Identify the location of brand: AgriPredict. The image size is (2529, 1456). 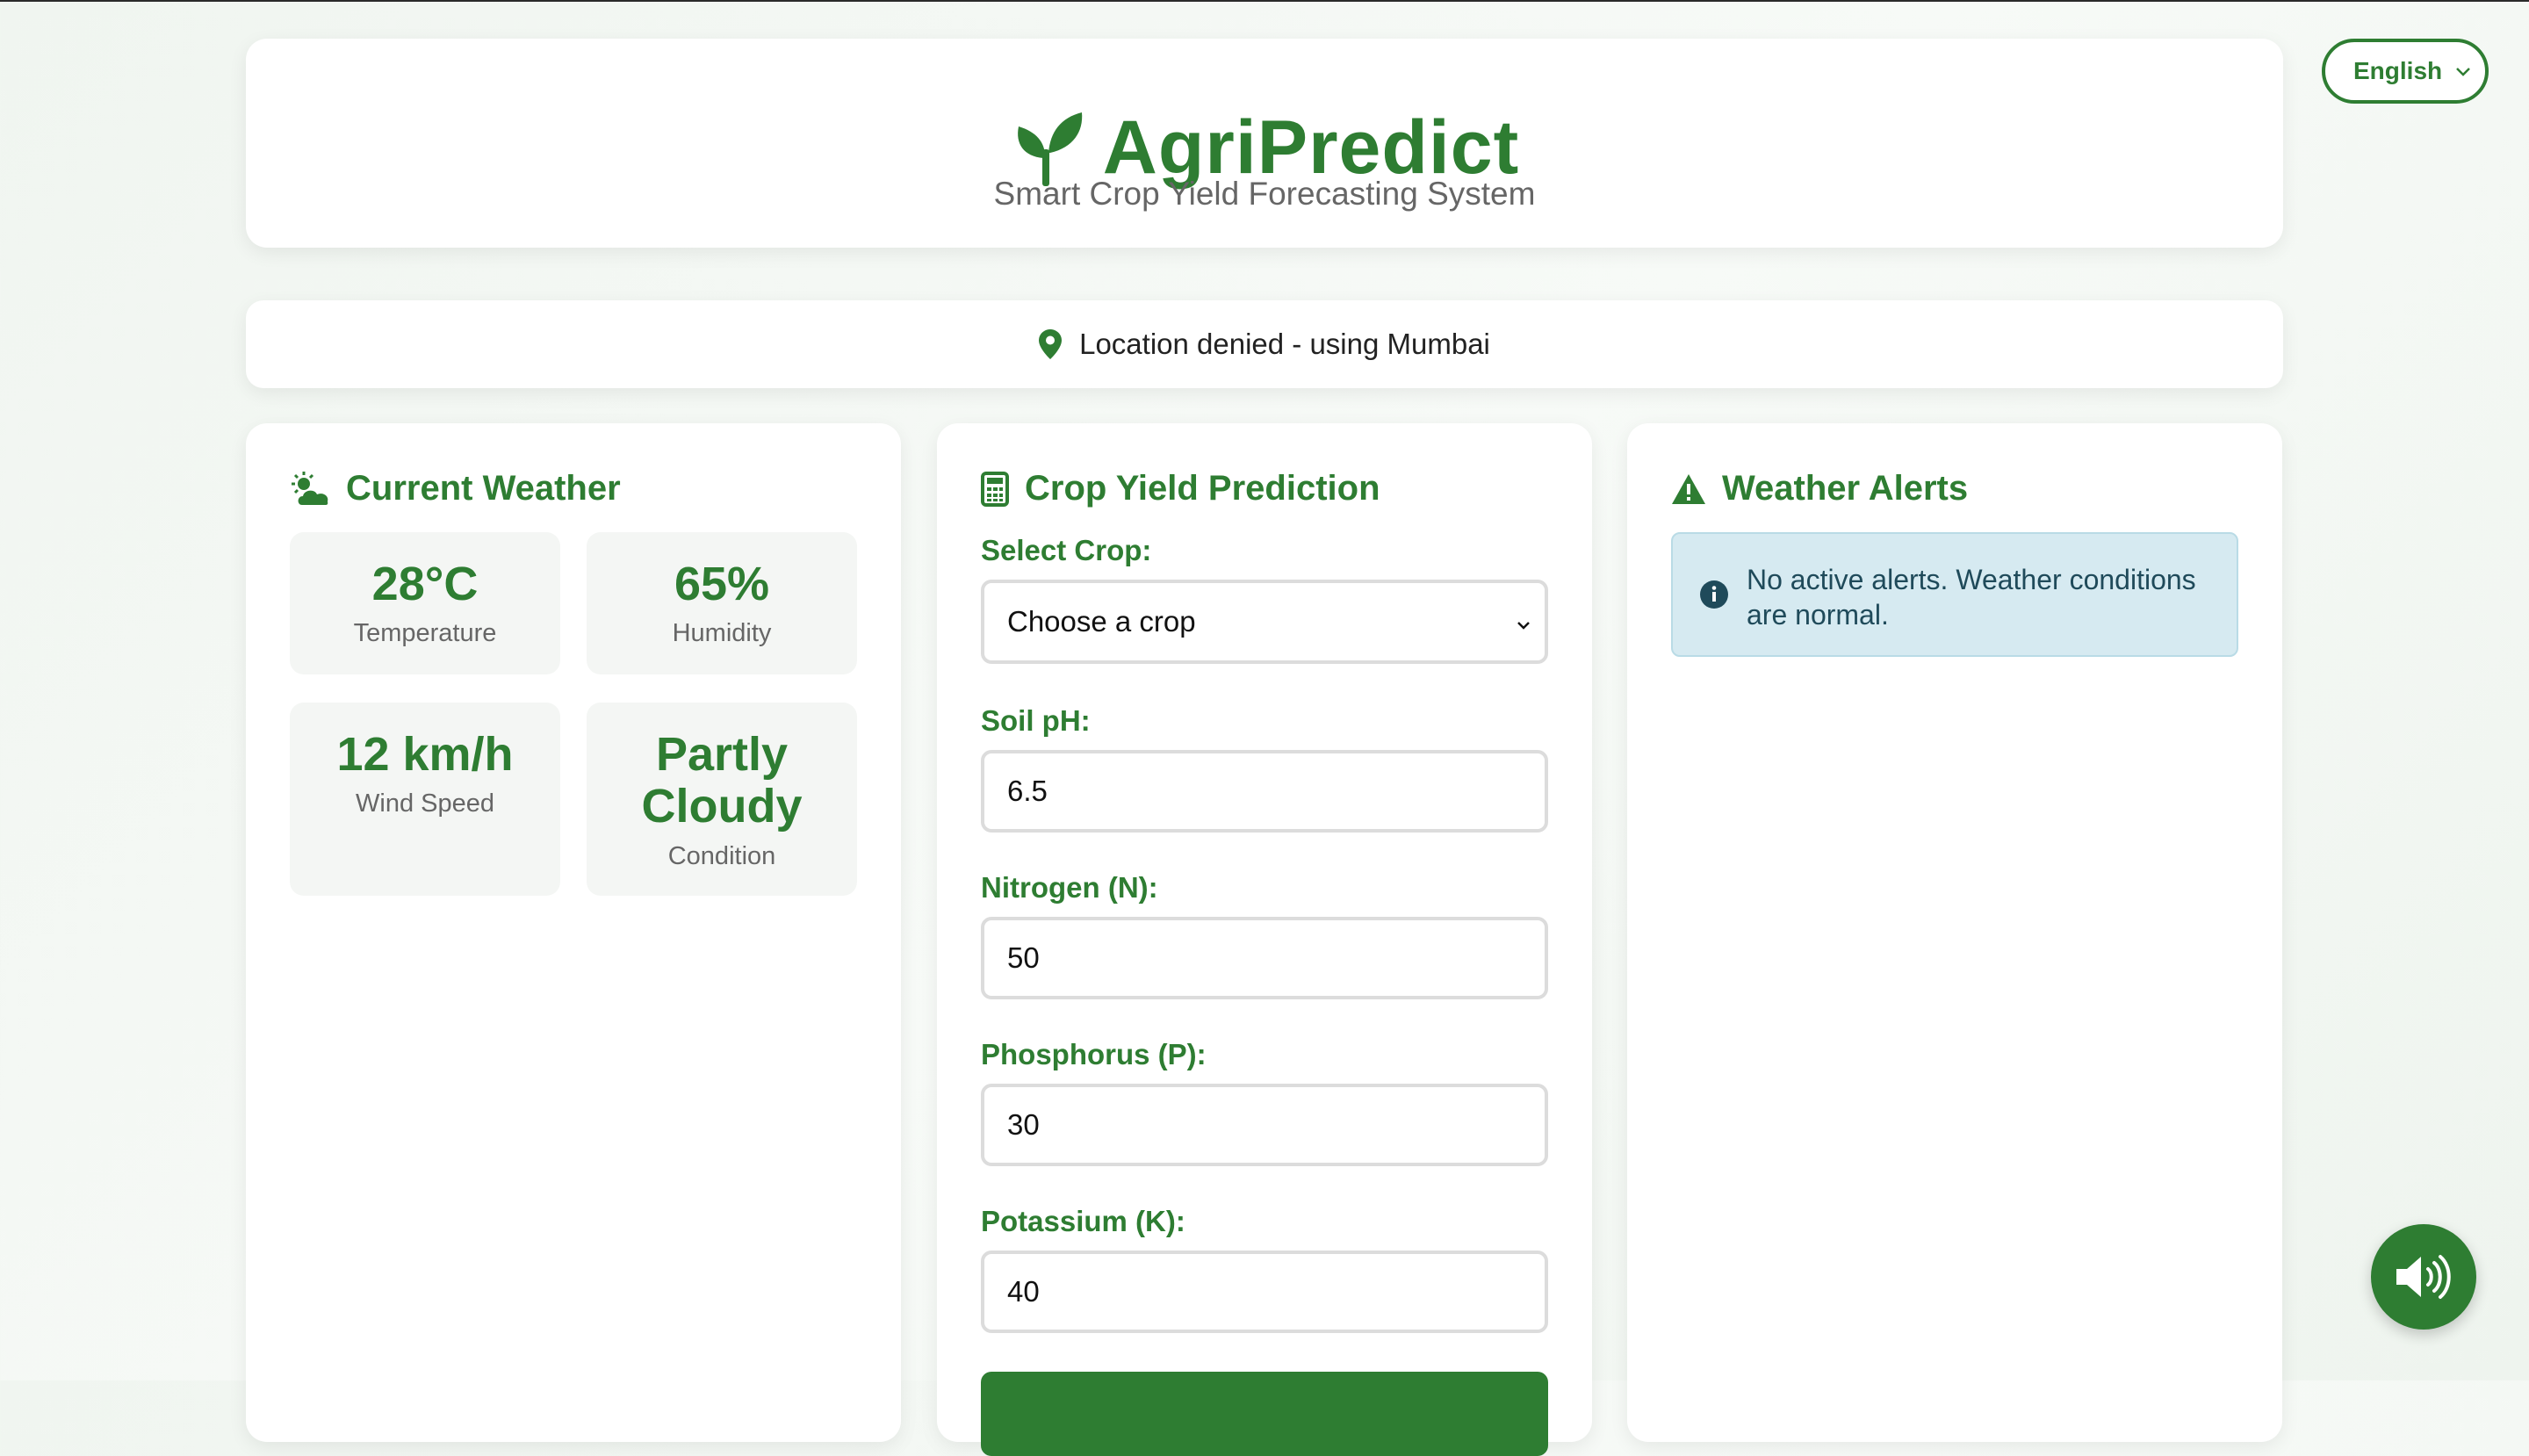
(1265, 147).